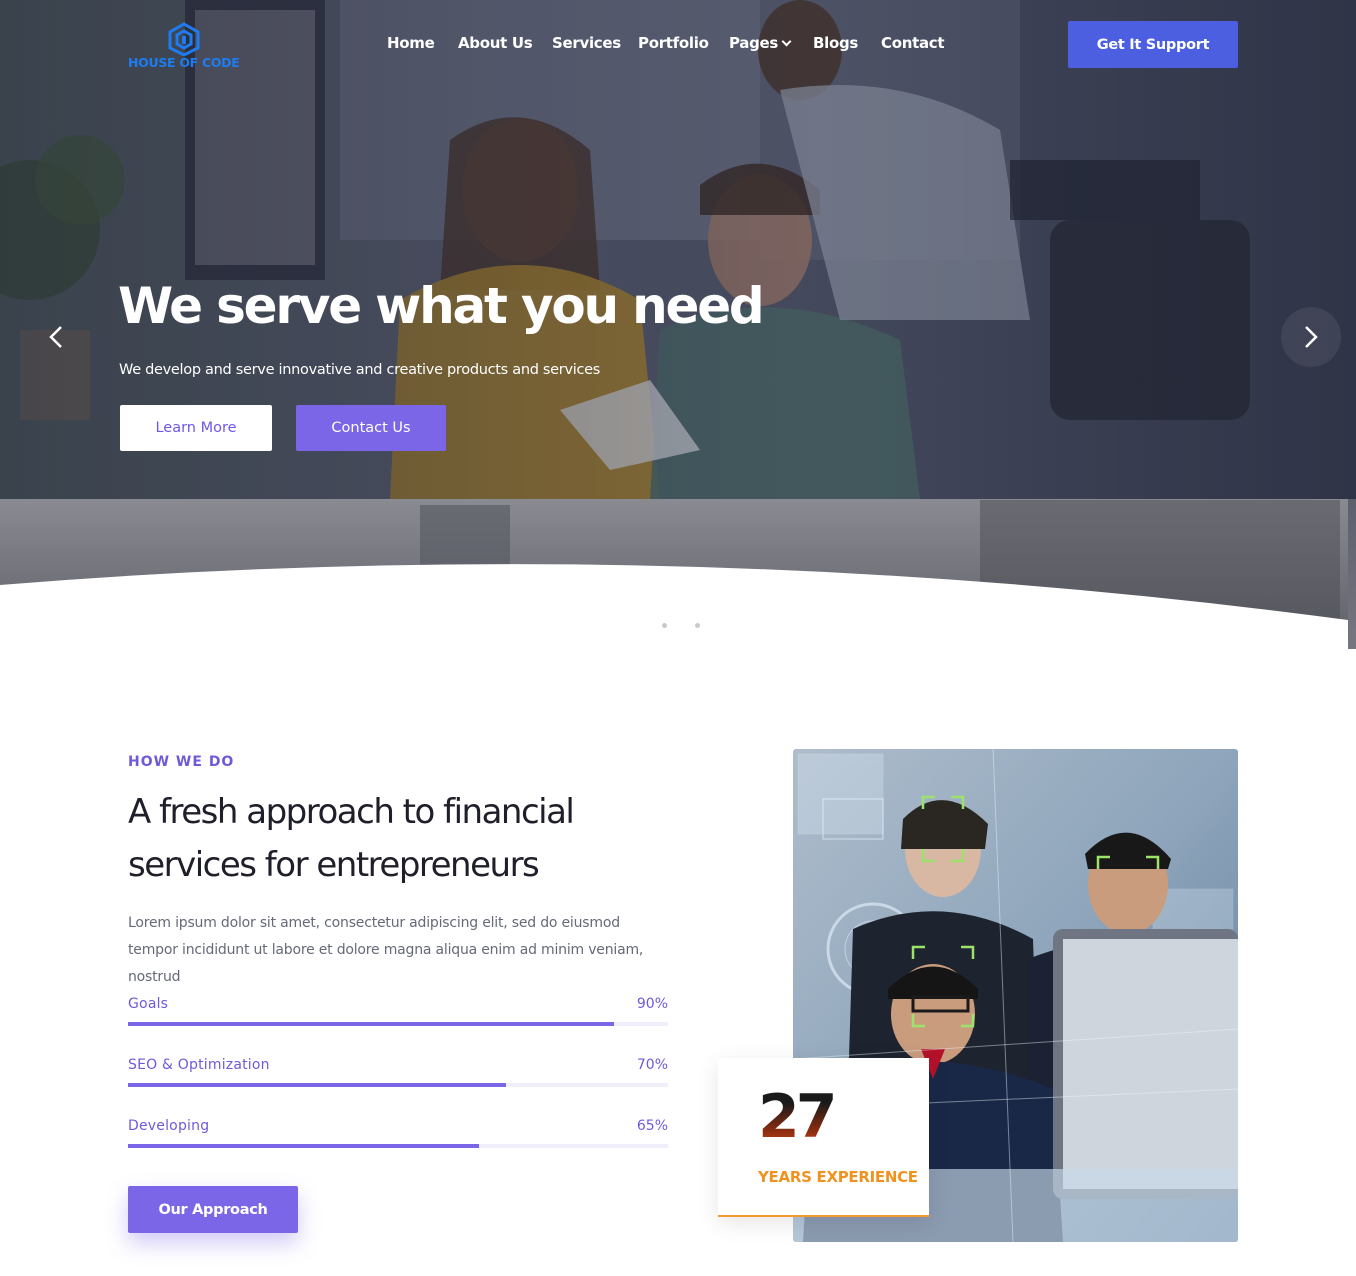 This screenshot has height=1276, width=1356. I want to click on progress-label: SEO & Optimization, so click(199, 1065).